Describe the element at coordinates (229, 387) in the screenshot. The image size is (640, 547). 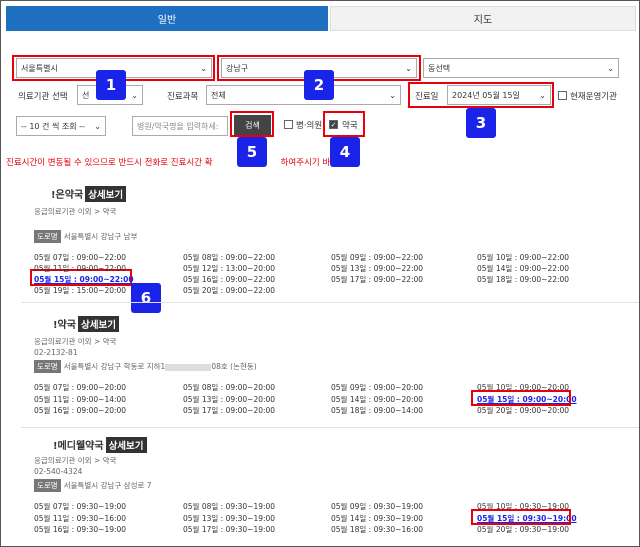
I see `schedule-item: 05월 08일 : 09:00~20:00` at that location.